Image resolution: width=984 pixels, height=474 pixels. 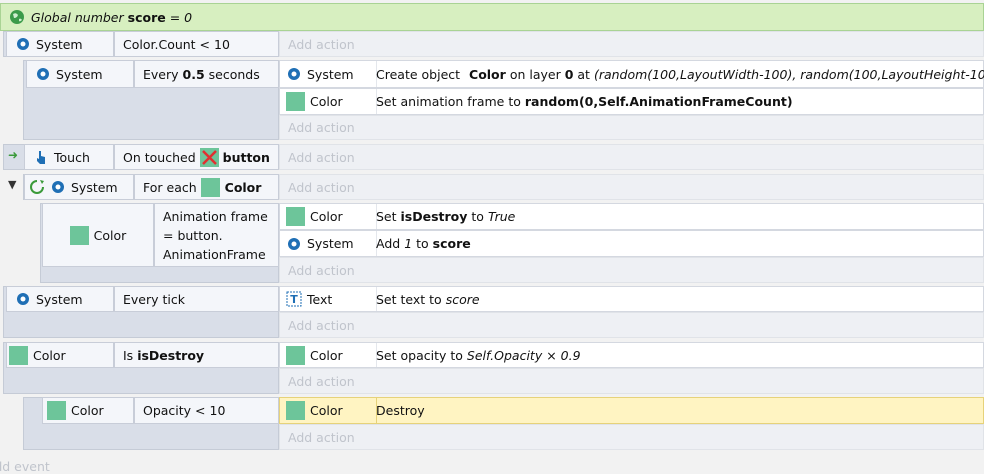 What do you see at coordinates (13, 155) in the screenshot?
I see `trigger-arrow-icon: ➜` at bounding box center [13, 155].